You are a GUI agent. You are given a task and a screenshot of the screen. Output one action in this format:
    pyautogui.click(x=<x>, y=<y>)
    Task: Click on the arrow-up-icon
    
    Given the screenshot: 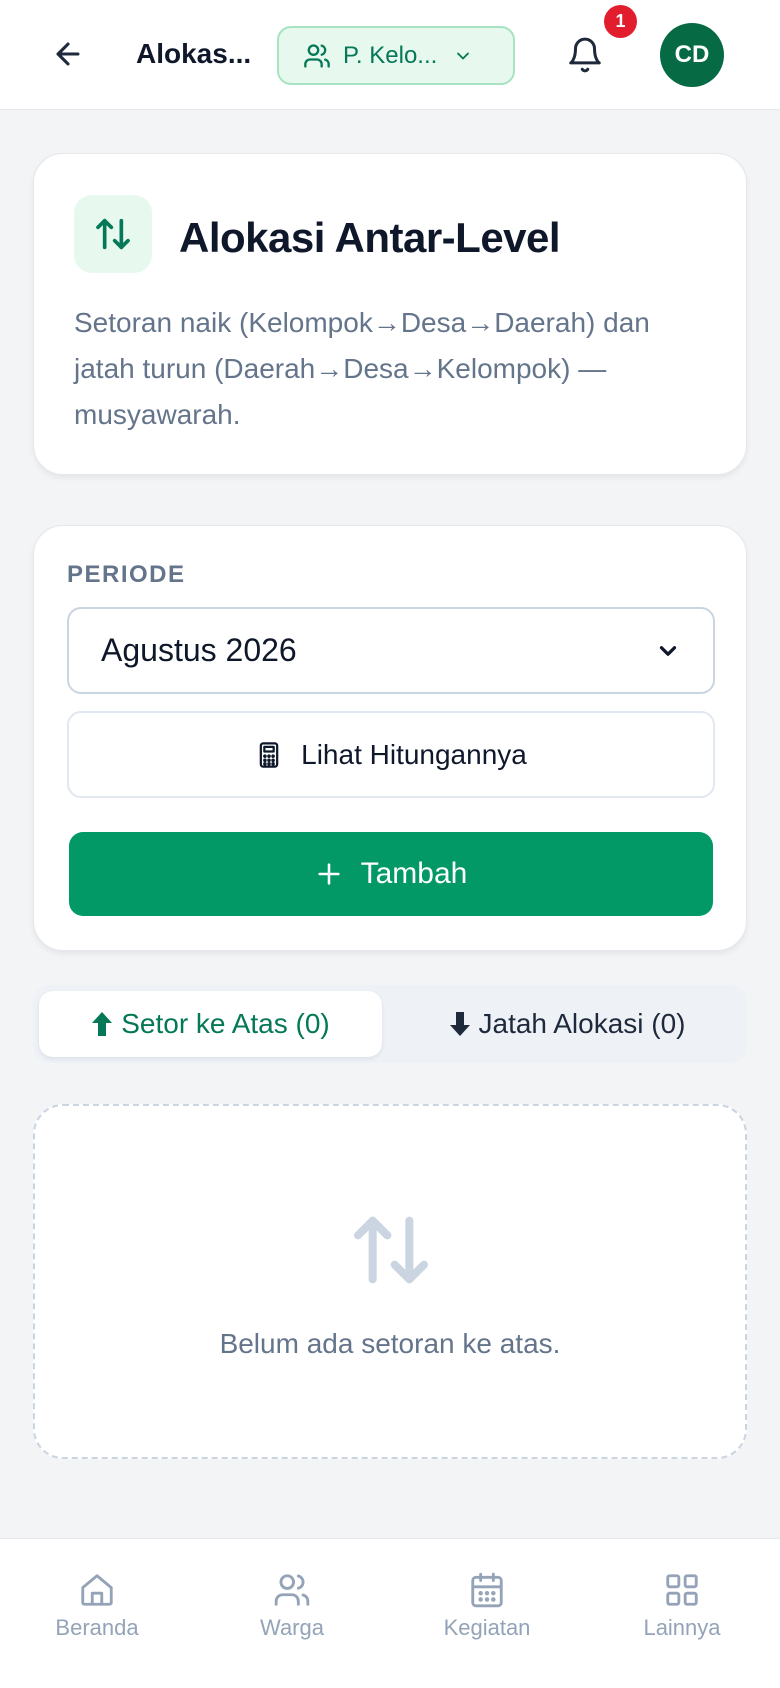 What is the action you would take?
    pyautogui.click(x=102, y=1024)
    